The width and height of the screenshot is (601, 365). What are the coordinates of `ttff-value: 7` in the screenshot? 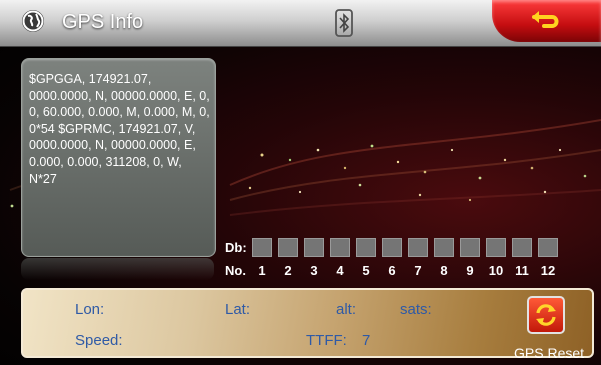 It's located at (366, 340).